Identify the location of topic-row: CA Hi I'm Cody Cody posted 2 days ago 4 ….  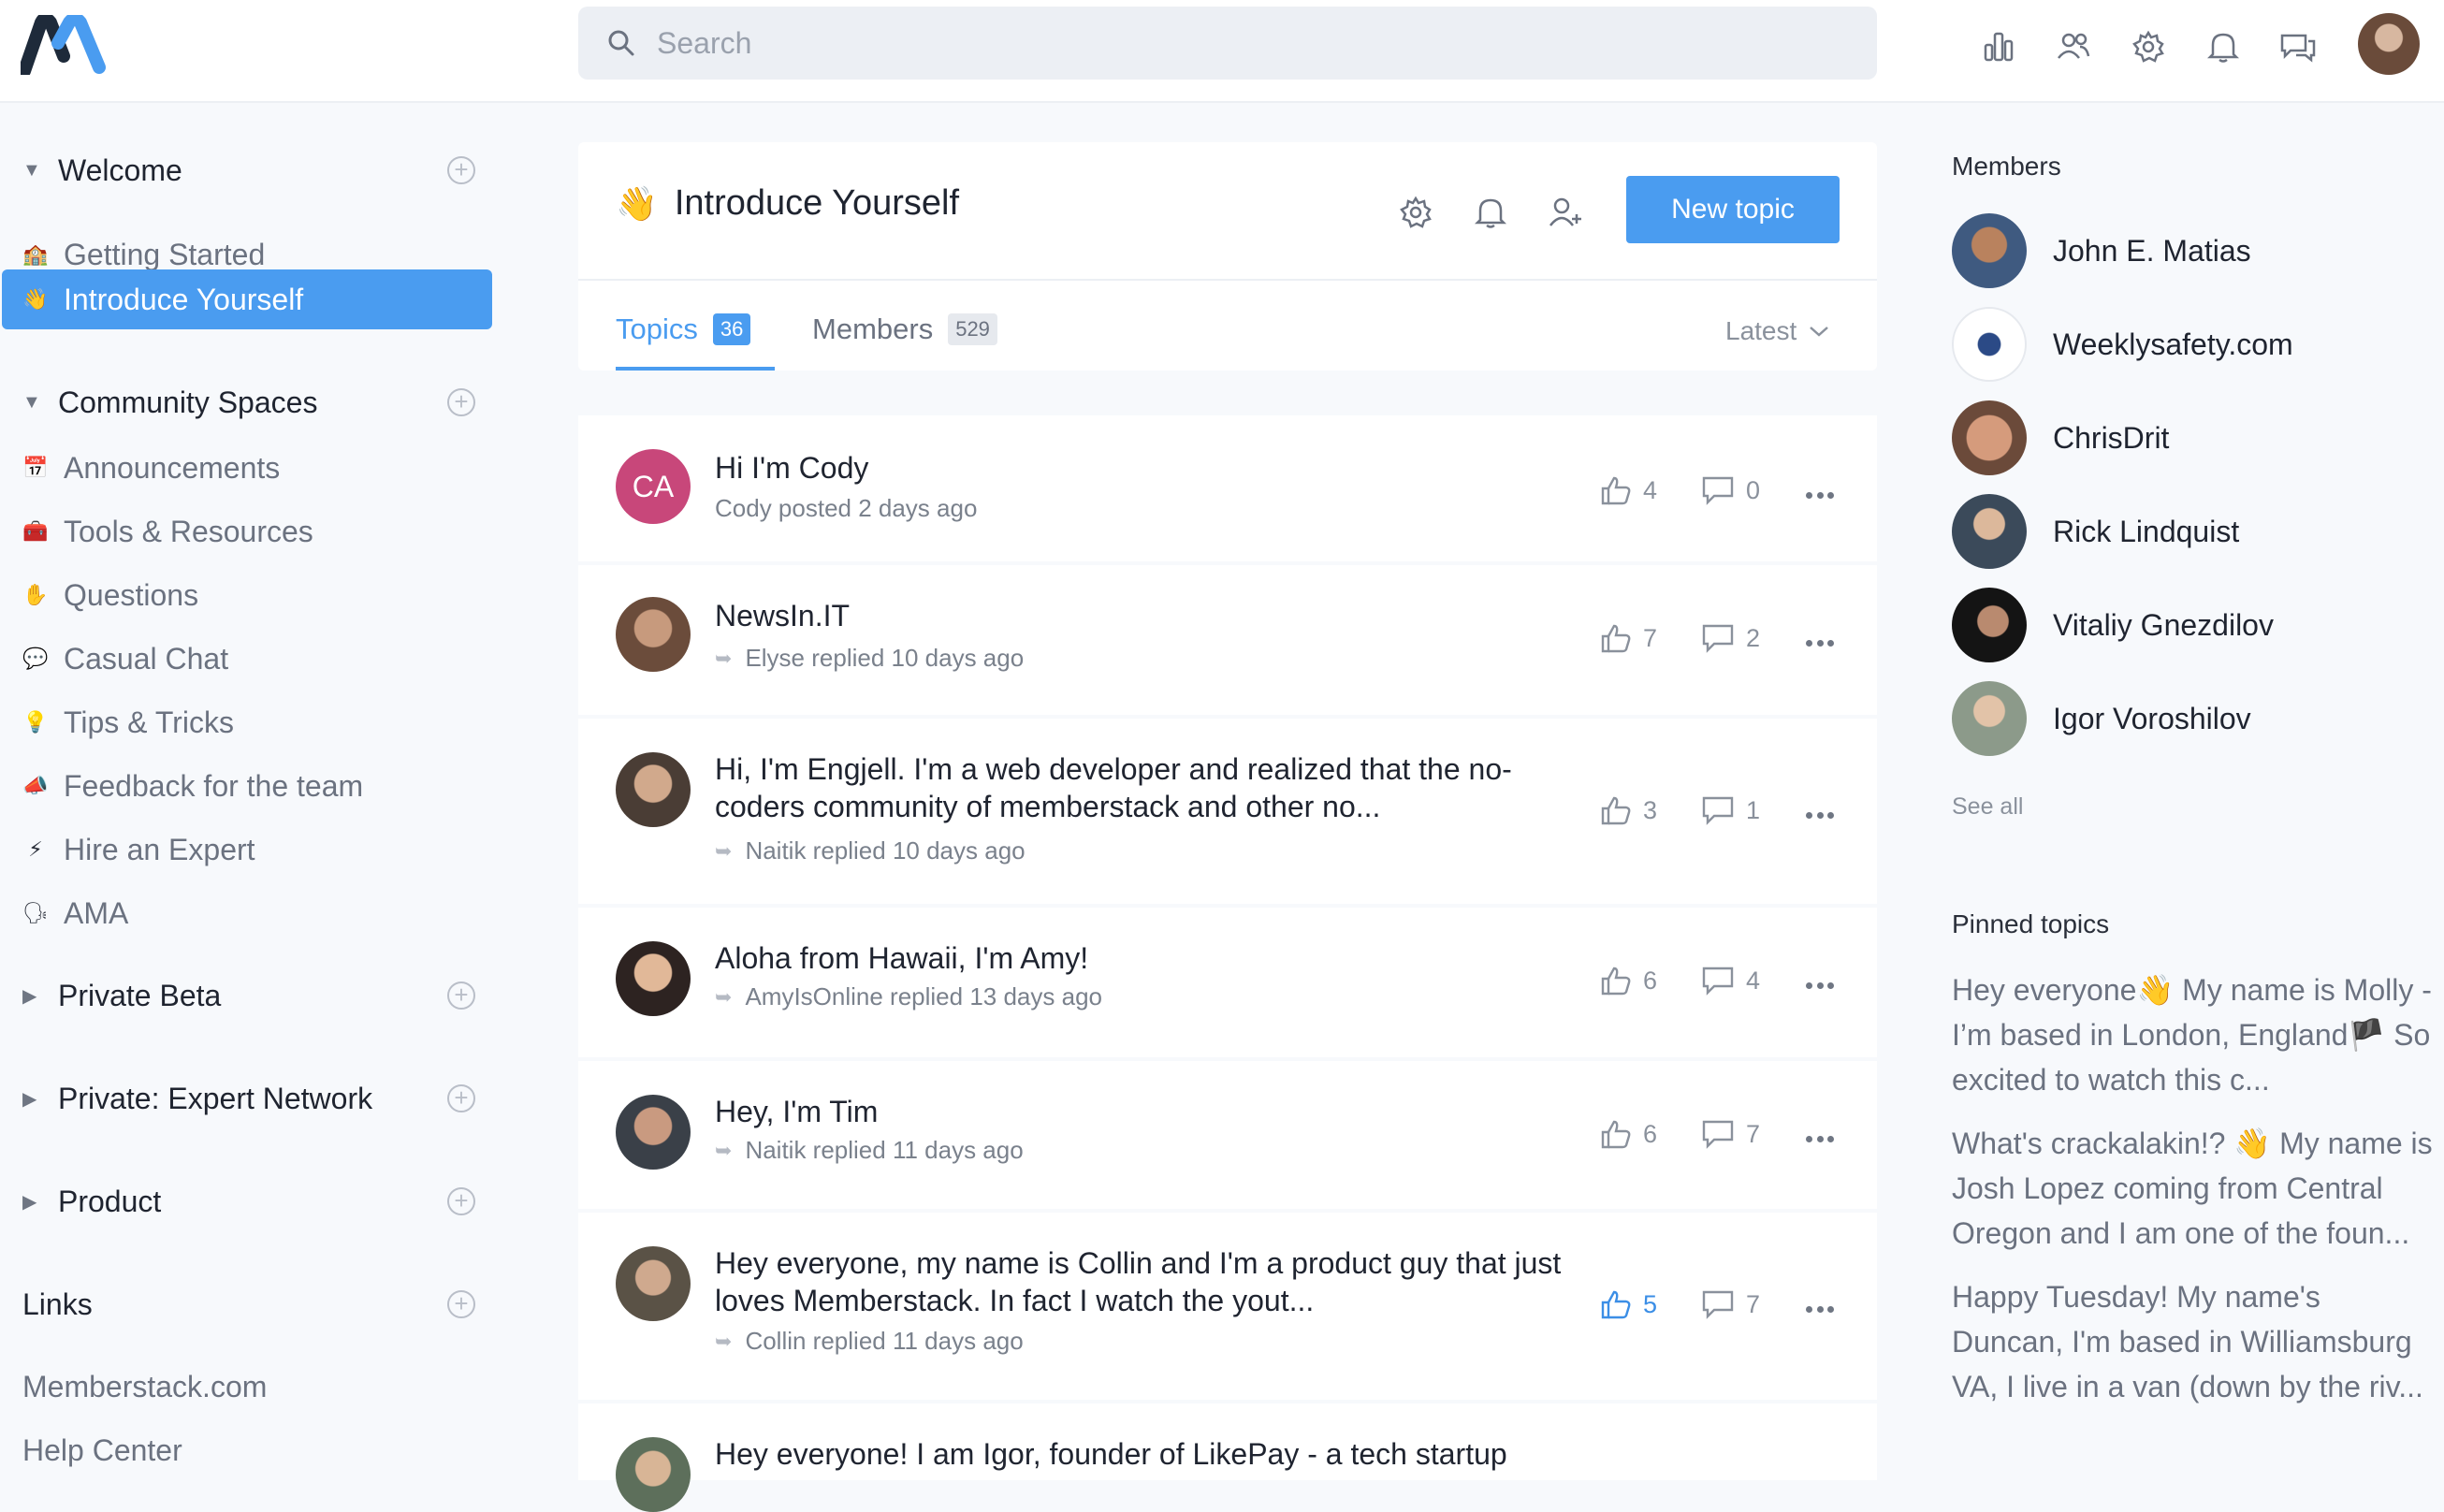
(1227, 488).